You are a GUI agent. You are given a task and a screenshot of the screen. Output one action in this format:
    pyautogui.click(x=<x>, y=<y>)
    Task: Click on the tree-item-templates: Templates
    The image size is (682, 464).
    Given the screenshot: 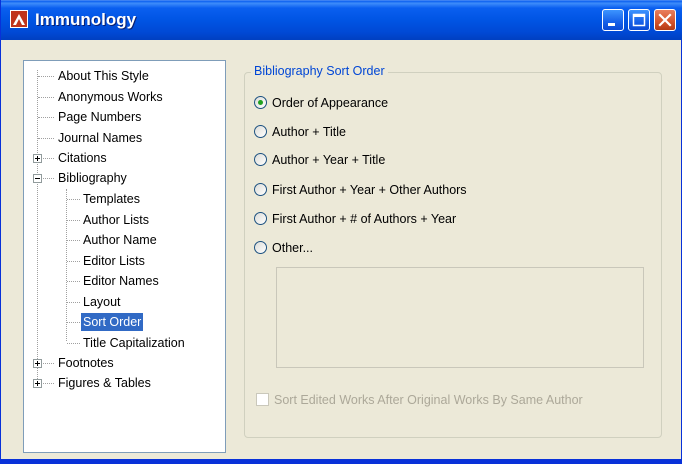 What is the action you would take?
    pyautogui.click(x=111, y=199)
    